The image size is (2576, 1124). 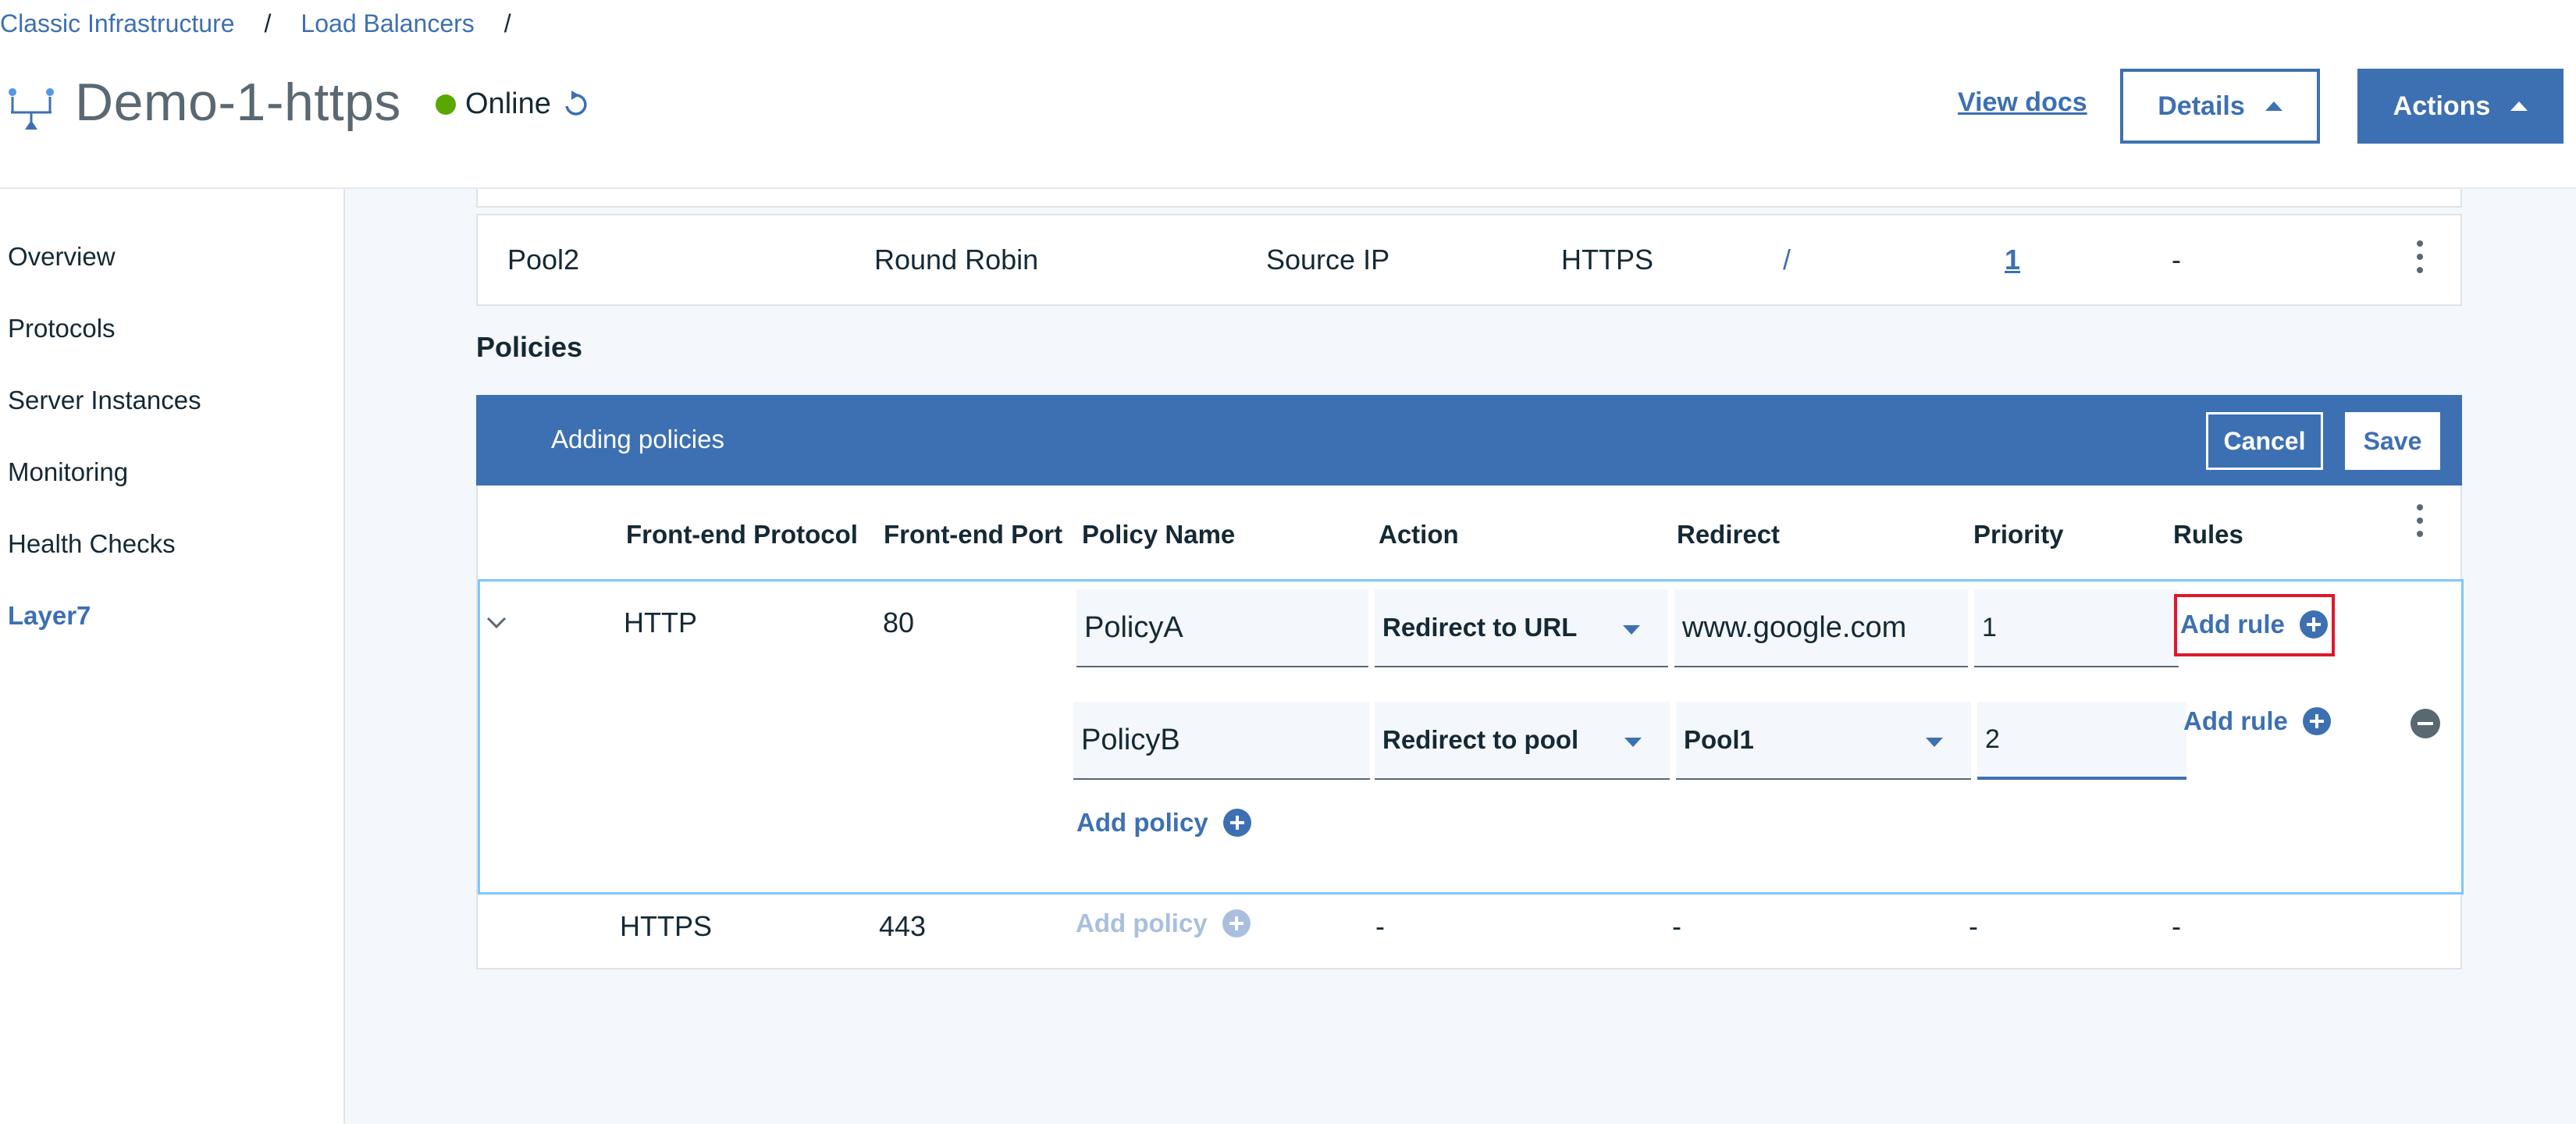 I want to click on status-online-dot, so click(x=446, y=104).